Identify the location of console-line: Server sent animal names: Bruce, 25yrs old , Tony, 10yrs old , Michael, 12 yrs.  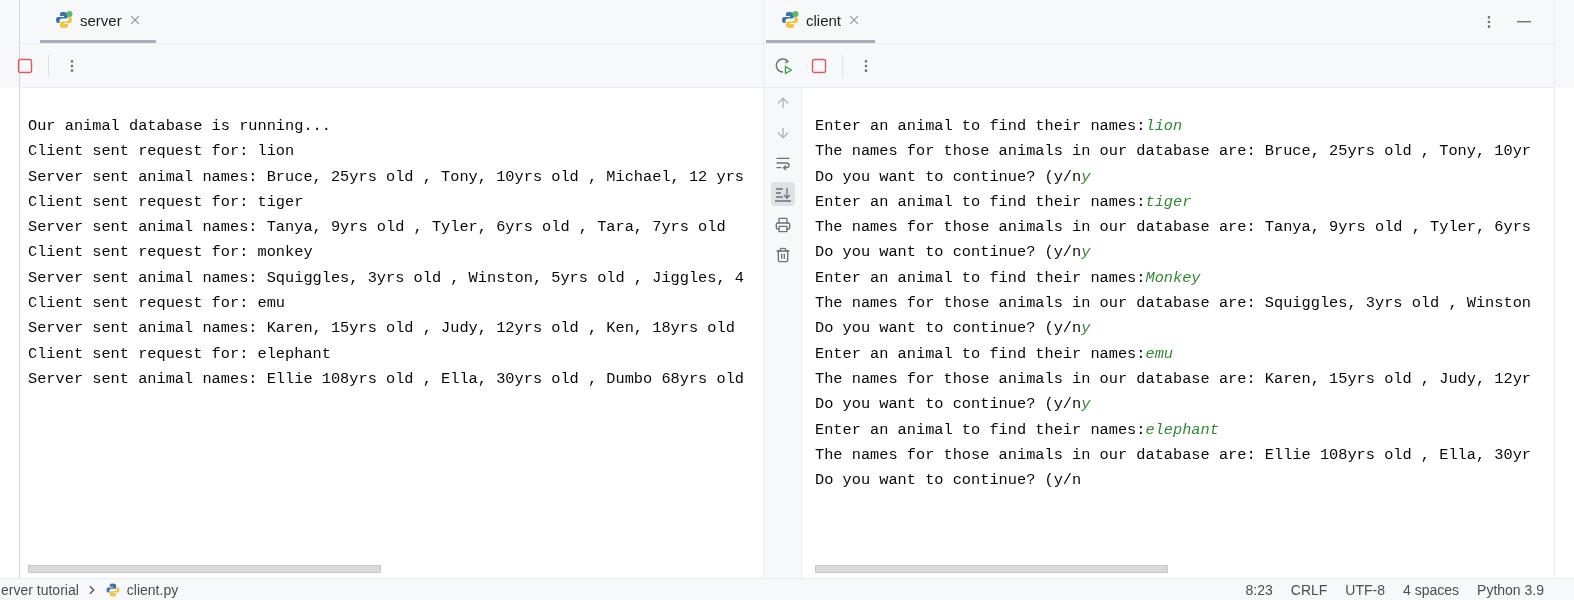
(386, 176).